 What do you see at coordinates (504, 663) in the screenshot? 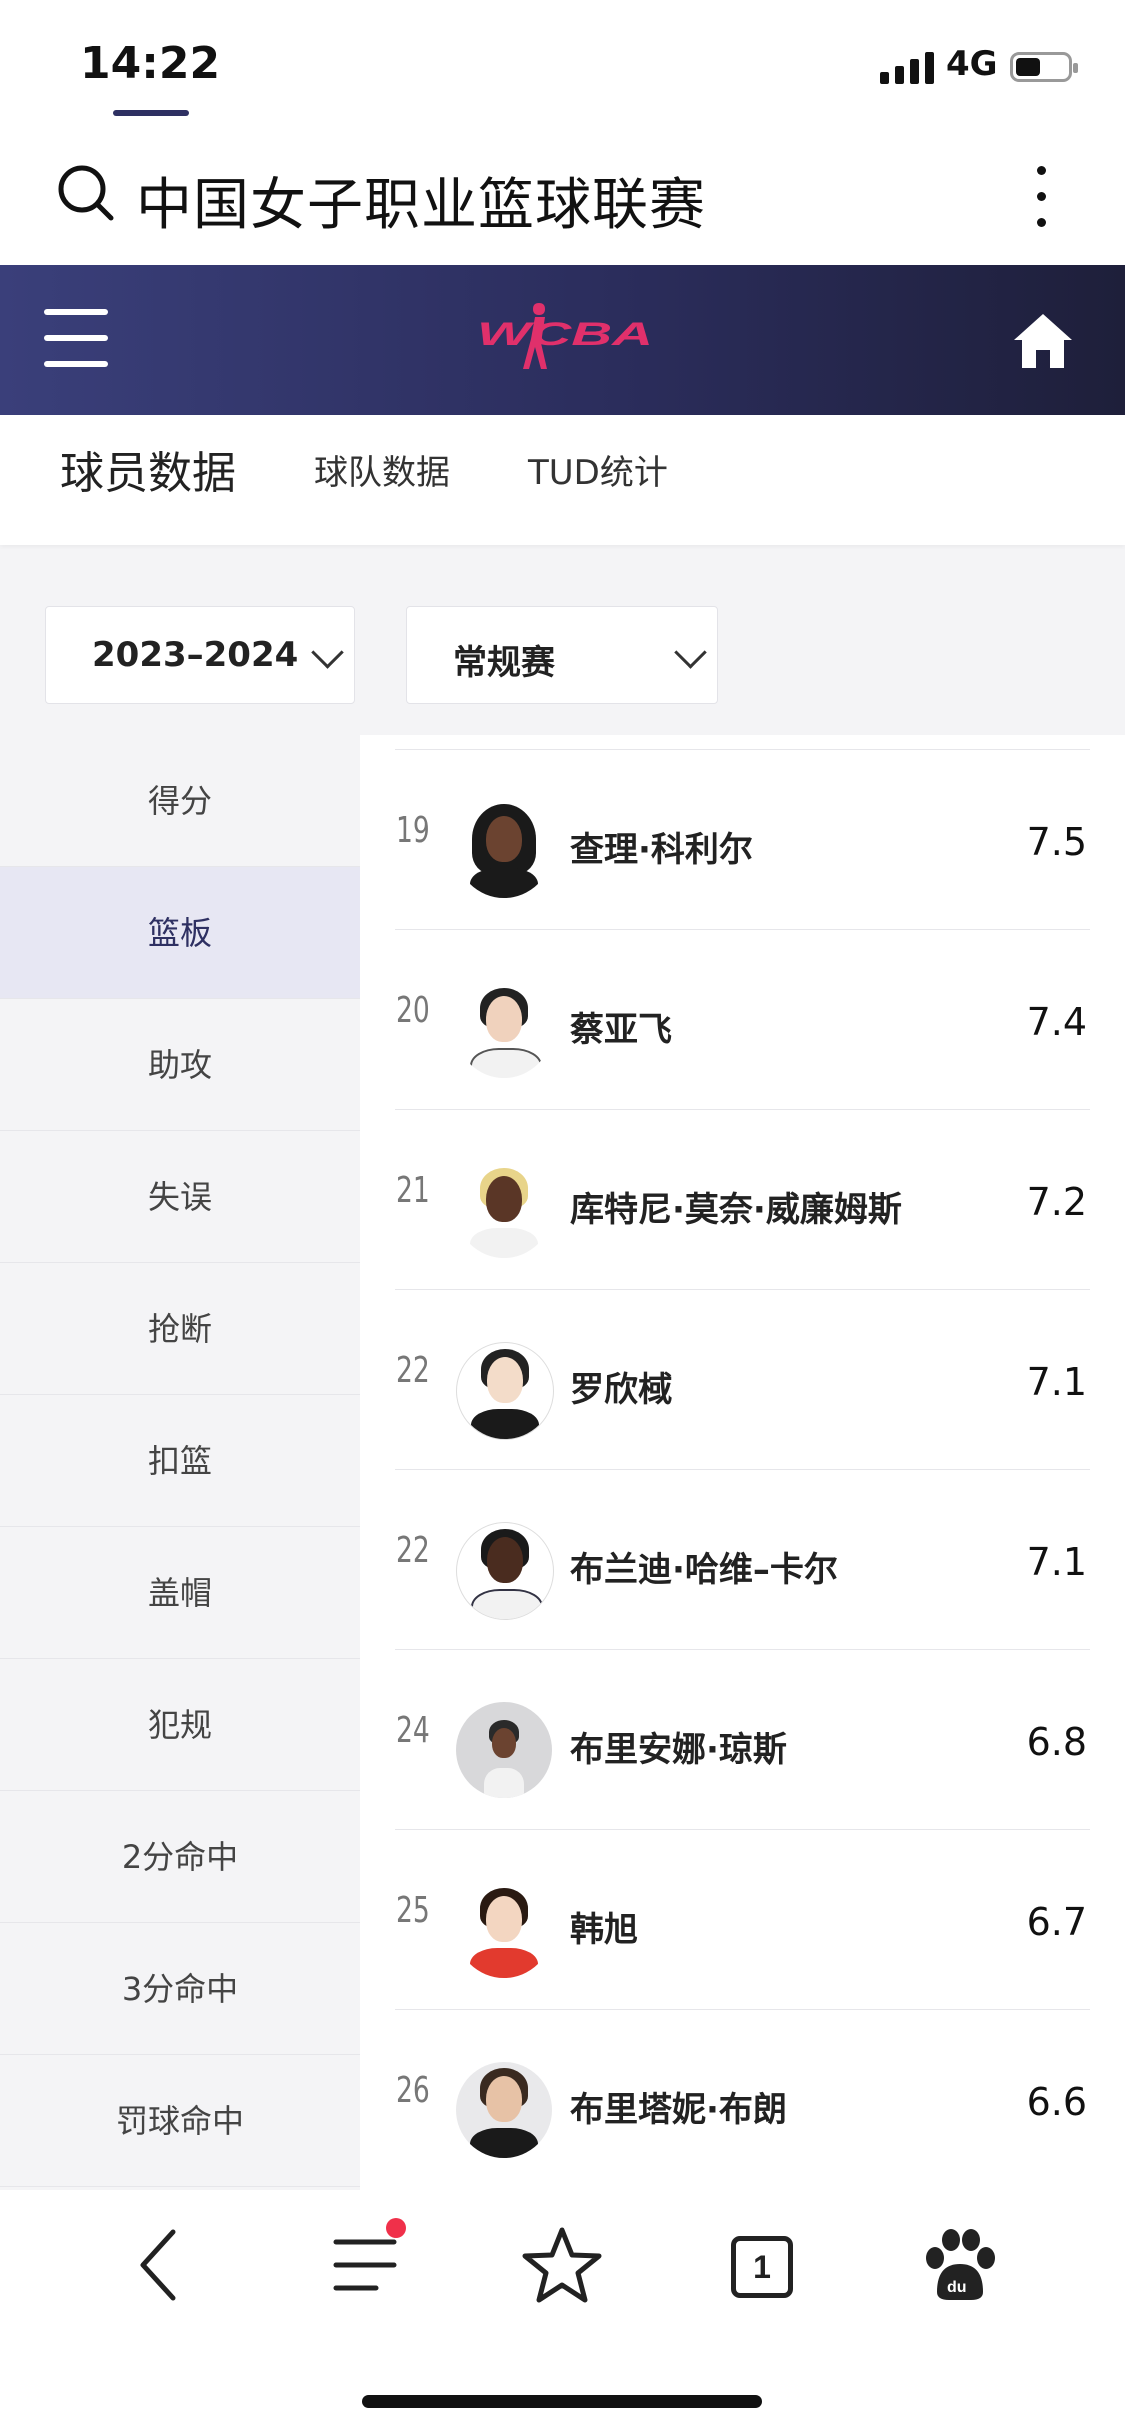
I see `game-type-value: 常规赛` at bounding box center [504, 663].